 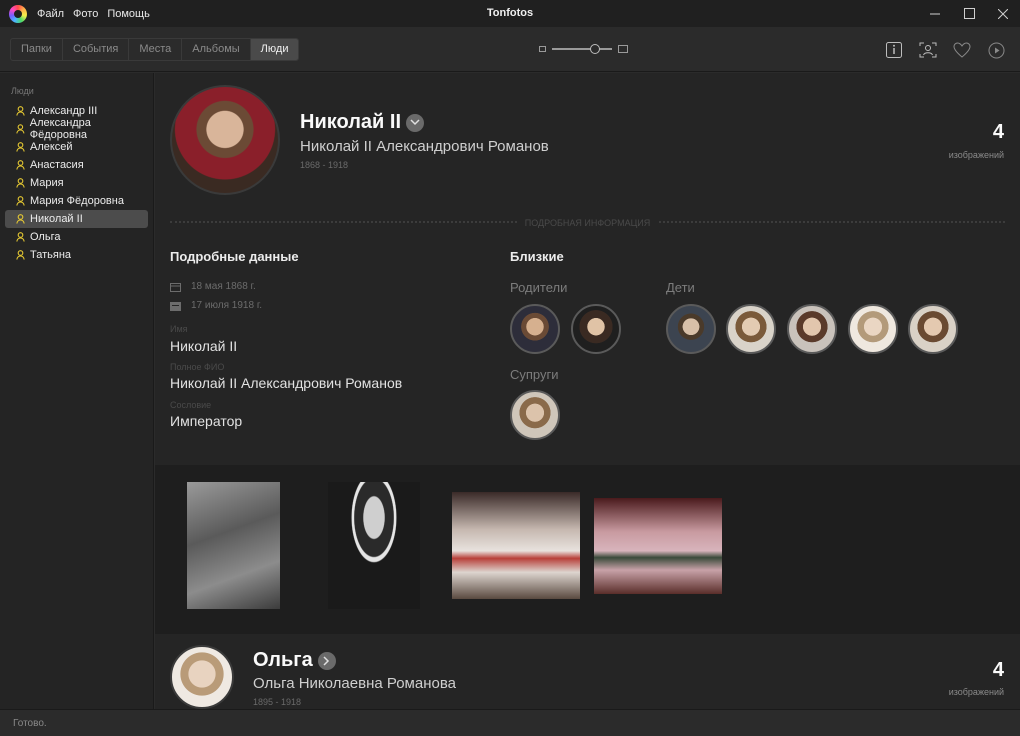 What do you see at coordinates (1003, 13) in the screenshot?
I see `close-icon` at bounding box center [1003, 13].